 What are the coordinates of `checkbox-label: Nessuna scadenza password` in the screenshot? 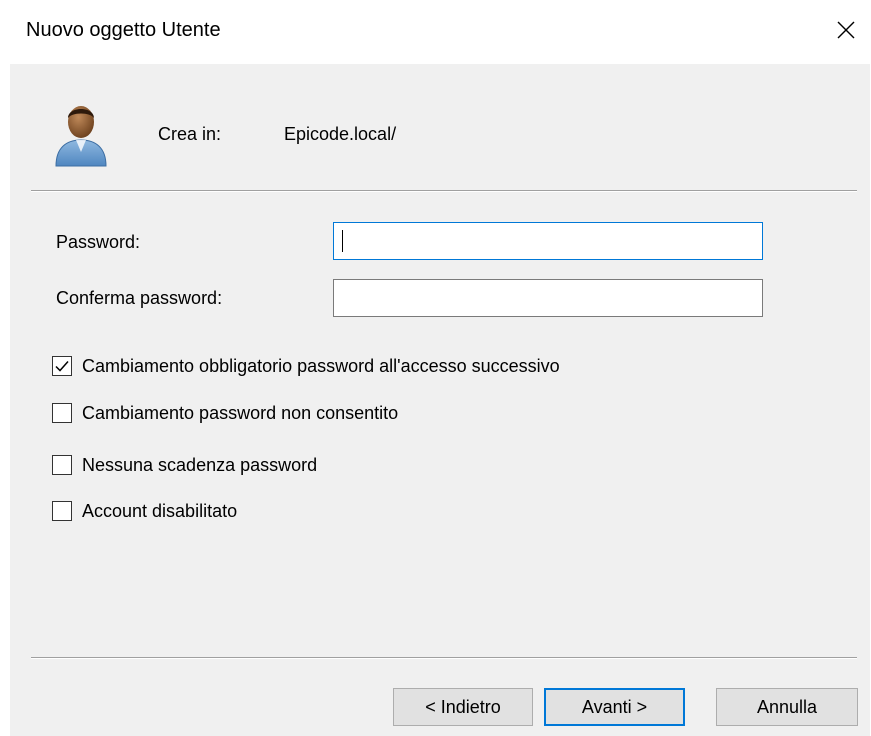 It's located at (200, 464).